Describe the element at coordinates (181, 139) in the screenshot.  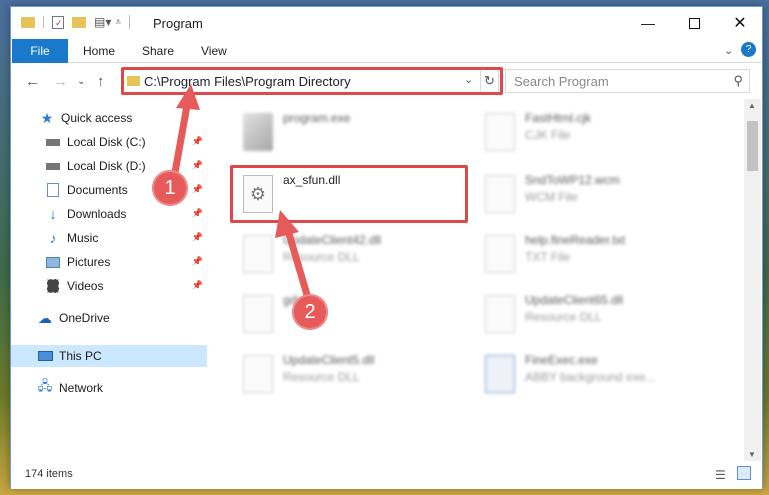
I see `arrow-1-shaft` at that location.